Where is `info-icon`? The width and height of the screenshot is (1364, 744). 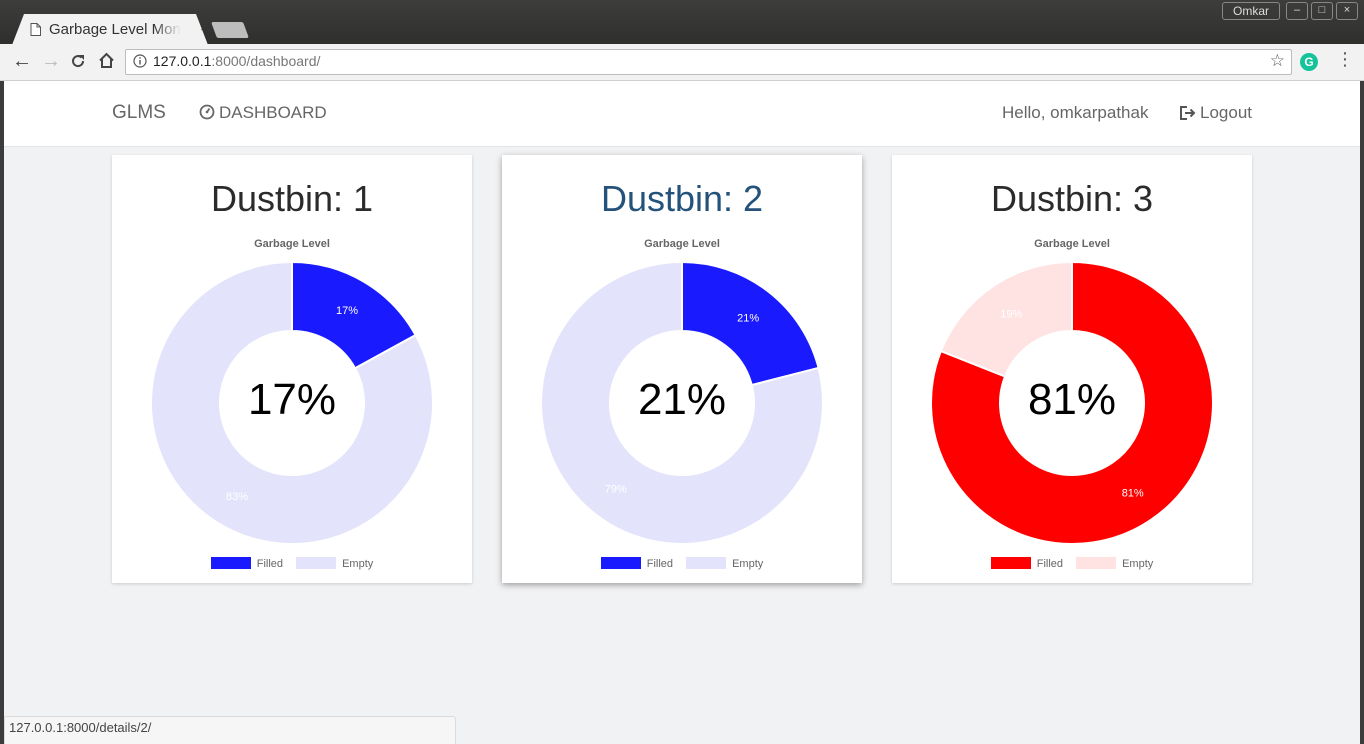
info-icon is located at coordinates (140, 61).